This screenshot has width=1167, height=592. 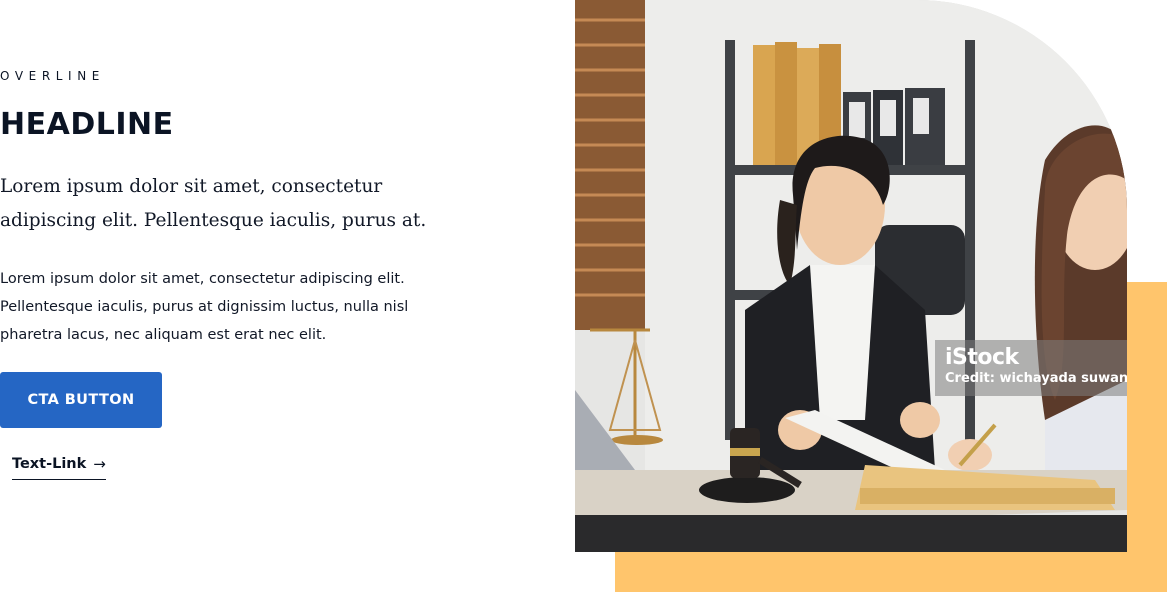 I want to click on istock-watermark: iStock Credit: wichayada suwanachun, so click(x=1031, y=368).